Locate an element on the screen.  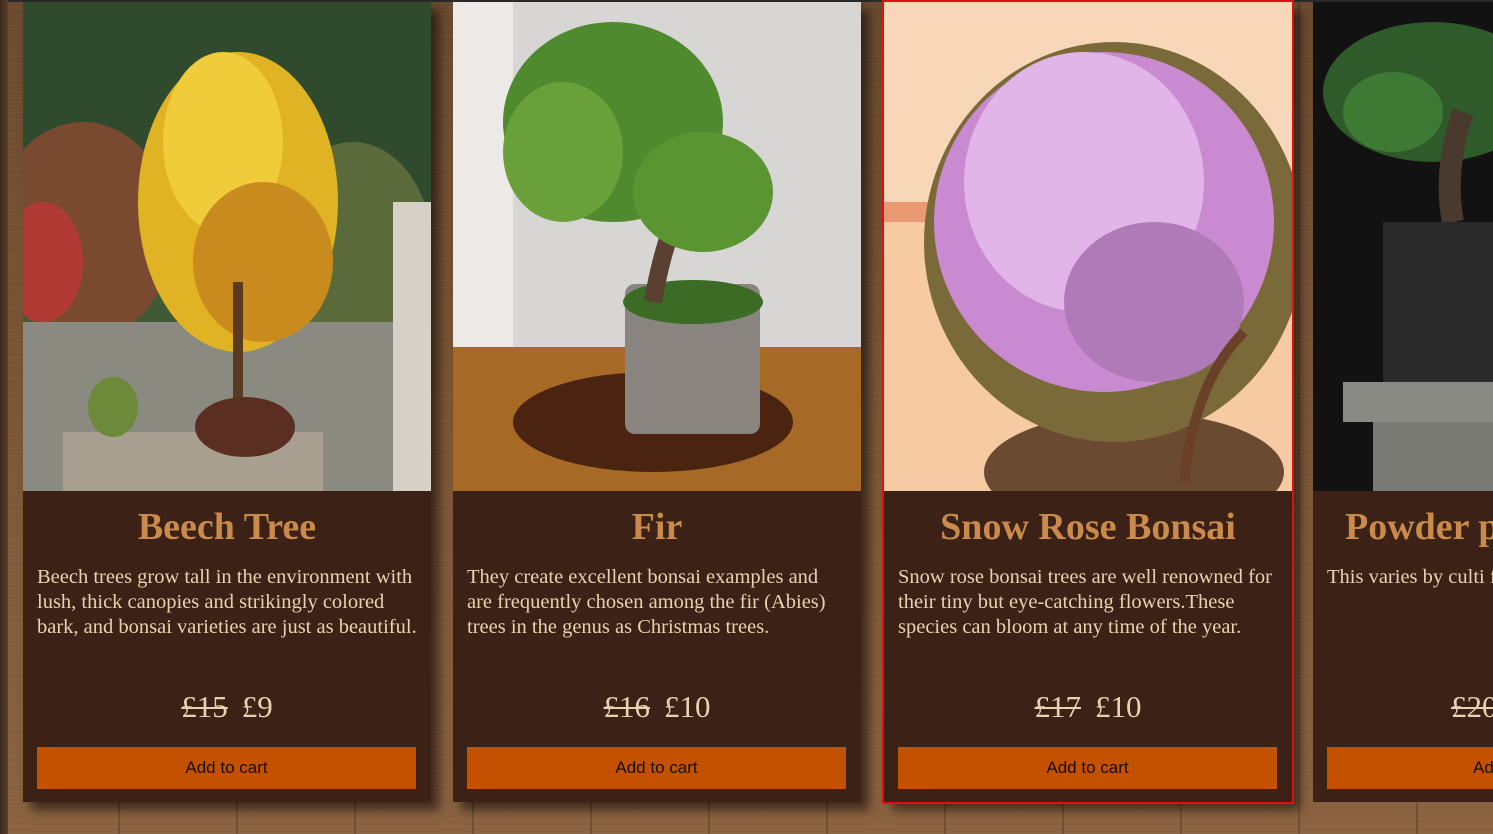
product-title: Beech Tree is located at coordinates (227, 527).